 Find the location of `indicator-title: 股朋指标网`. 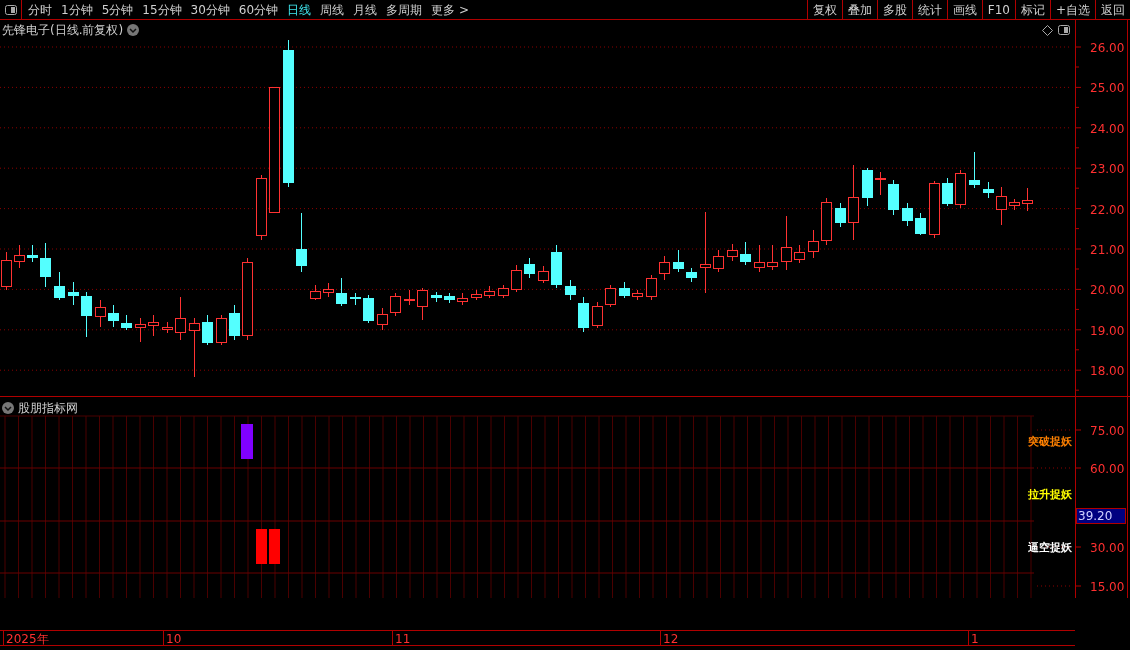

indicator-title: 股朋指标网 is located at coordinates (48, 408).